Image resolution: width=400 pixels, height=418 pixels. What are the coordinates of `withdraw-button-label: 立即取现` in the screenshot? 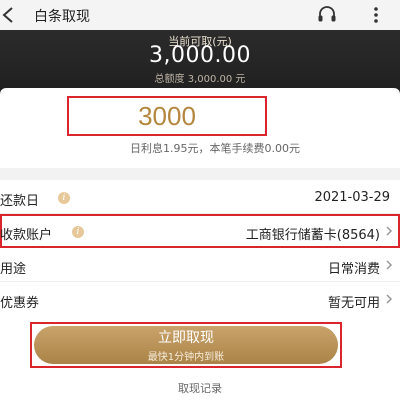 It's located at (186, 338).